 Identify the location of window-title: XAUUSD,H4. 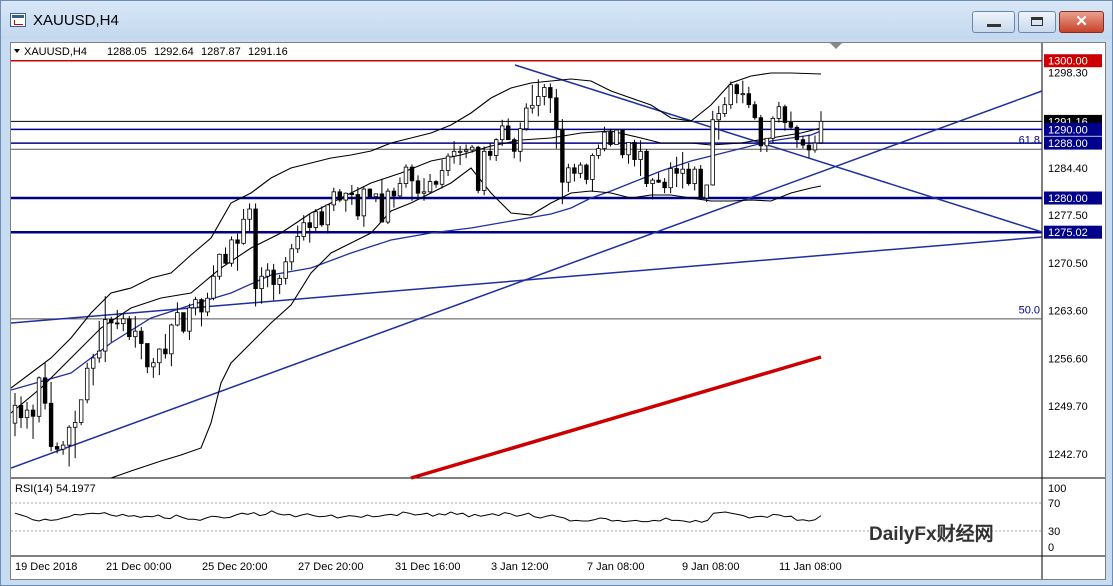
(76, 20).